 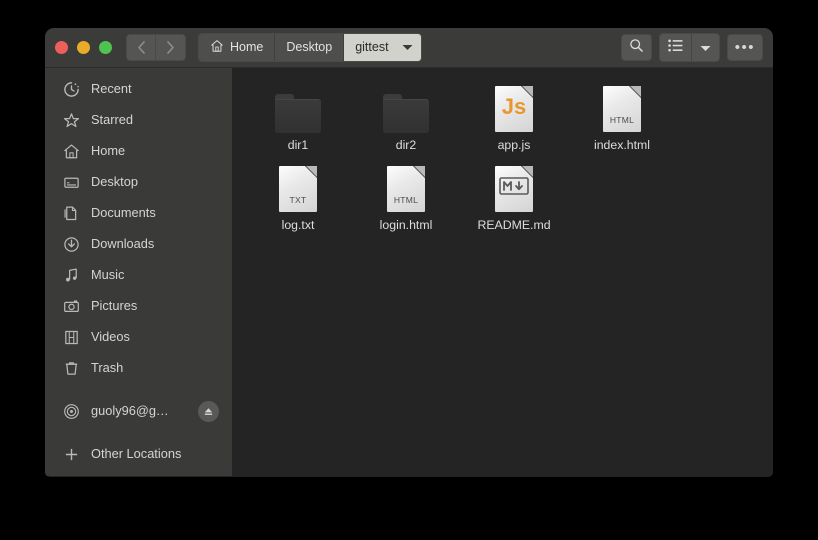 I want to click on javascript-file-icon: Js, so click(x=514, y=108).